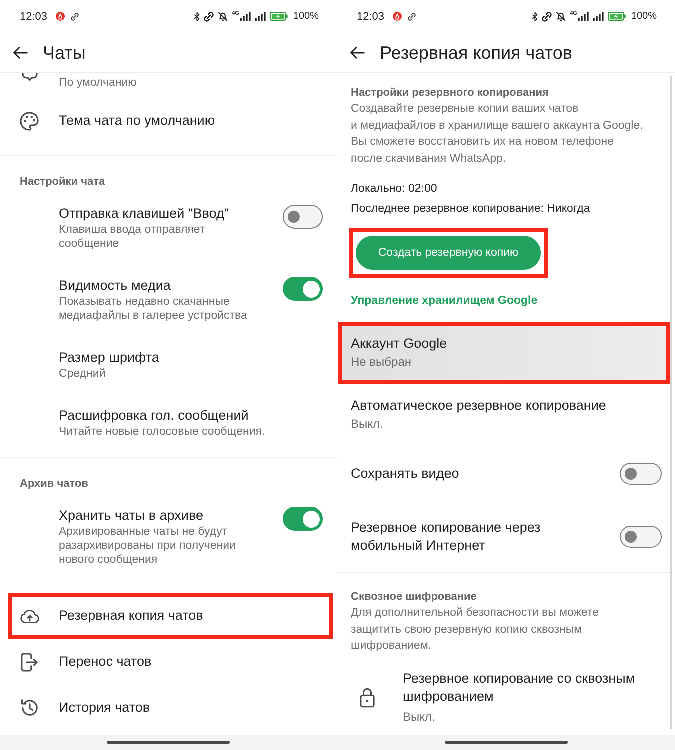 Image resolution: width=675 pixels, height=750 pixels. I want to click on category-title: Управление хранилищем Google, so click(444, 301).